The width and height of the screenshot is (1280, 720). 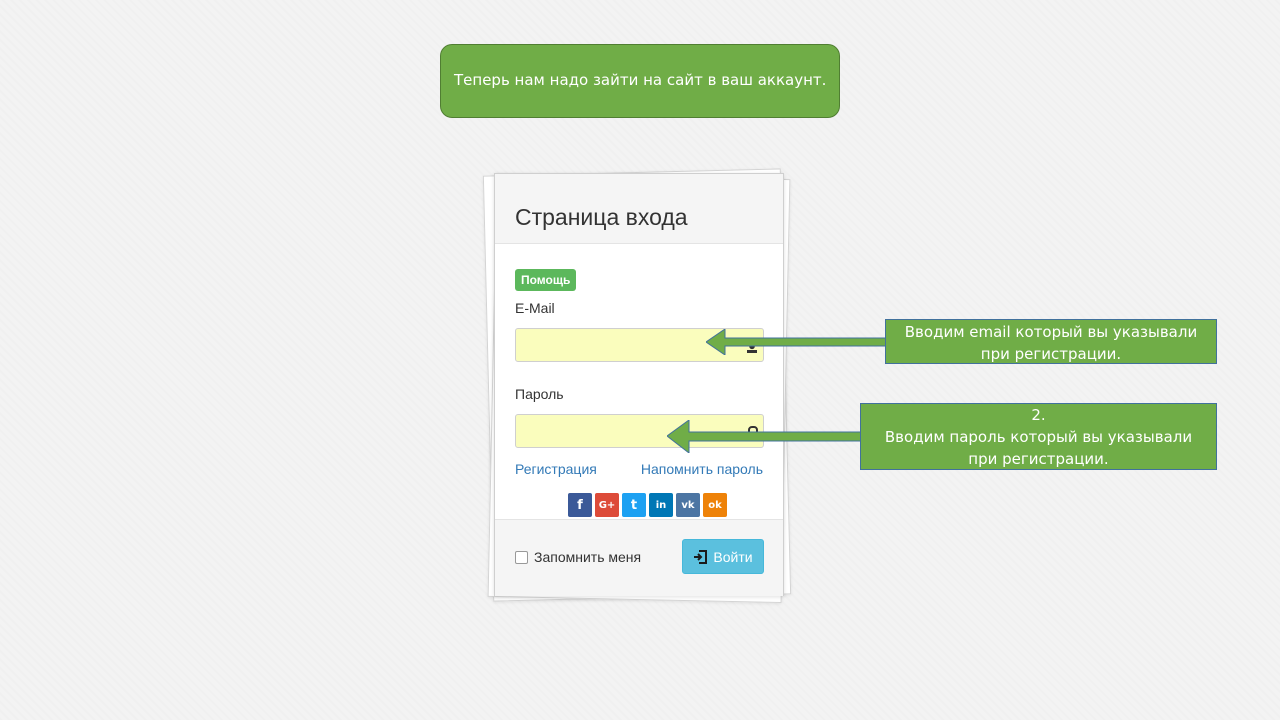 What do you see at coordinates (1051, 332) in the screenshot?
I see `email-callout-line: Вводим email который вы указывали` at bounding box center [1051, 332].